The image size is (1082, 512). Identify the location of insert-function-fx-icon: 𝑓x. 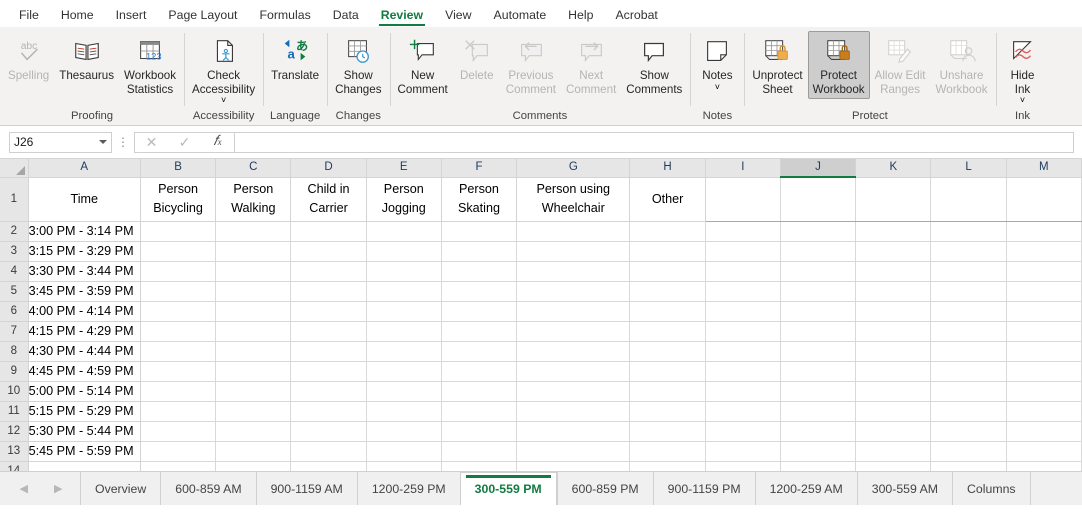
(217, 142).